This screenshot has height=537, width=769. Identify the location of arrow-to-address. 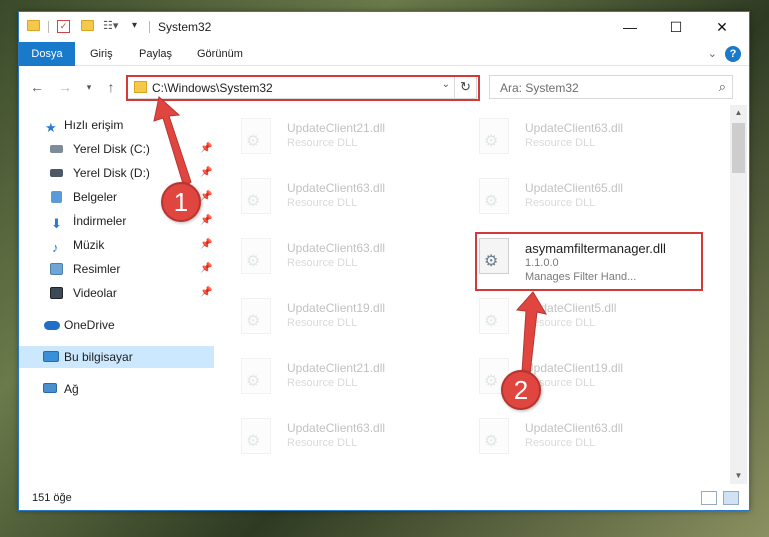
(172, 142).